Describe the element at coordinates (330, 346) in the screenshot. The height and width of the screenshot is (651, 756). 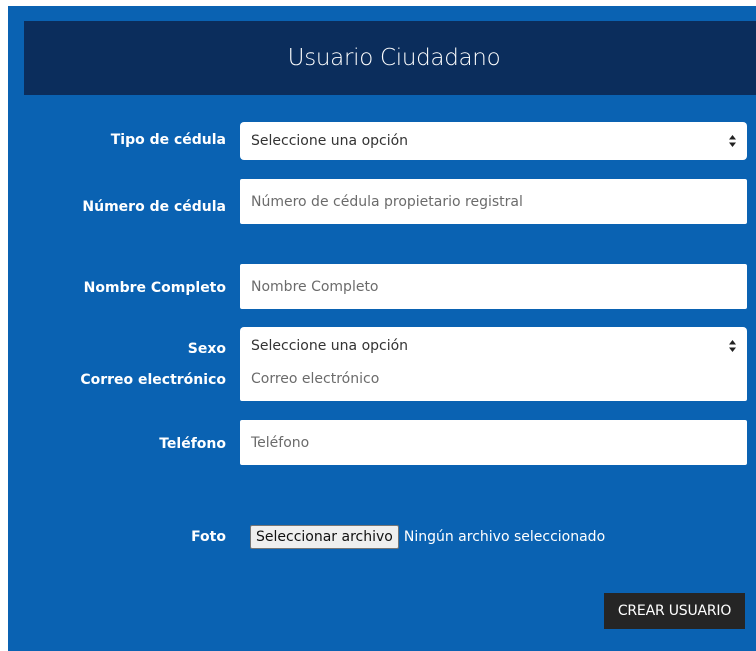
I see `sexo-value: Seleccione una opción` at that location.